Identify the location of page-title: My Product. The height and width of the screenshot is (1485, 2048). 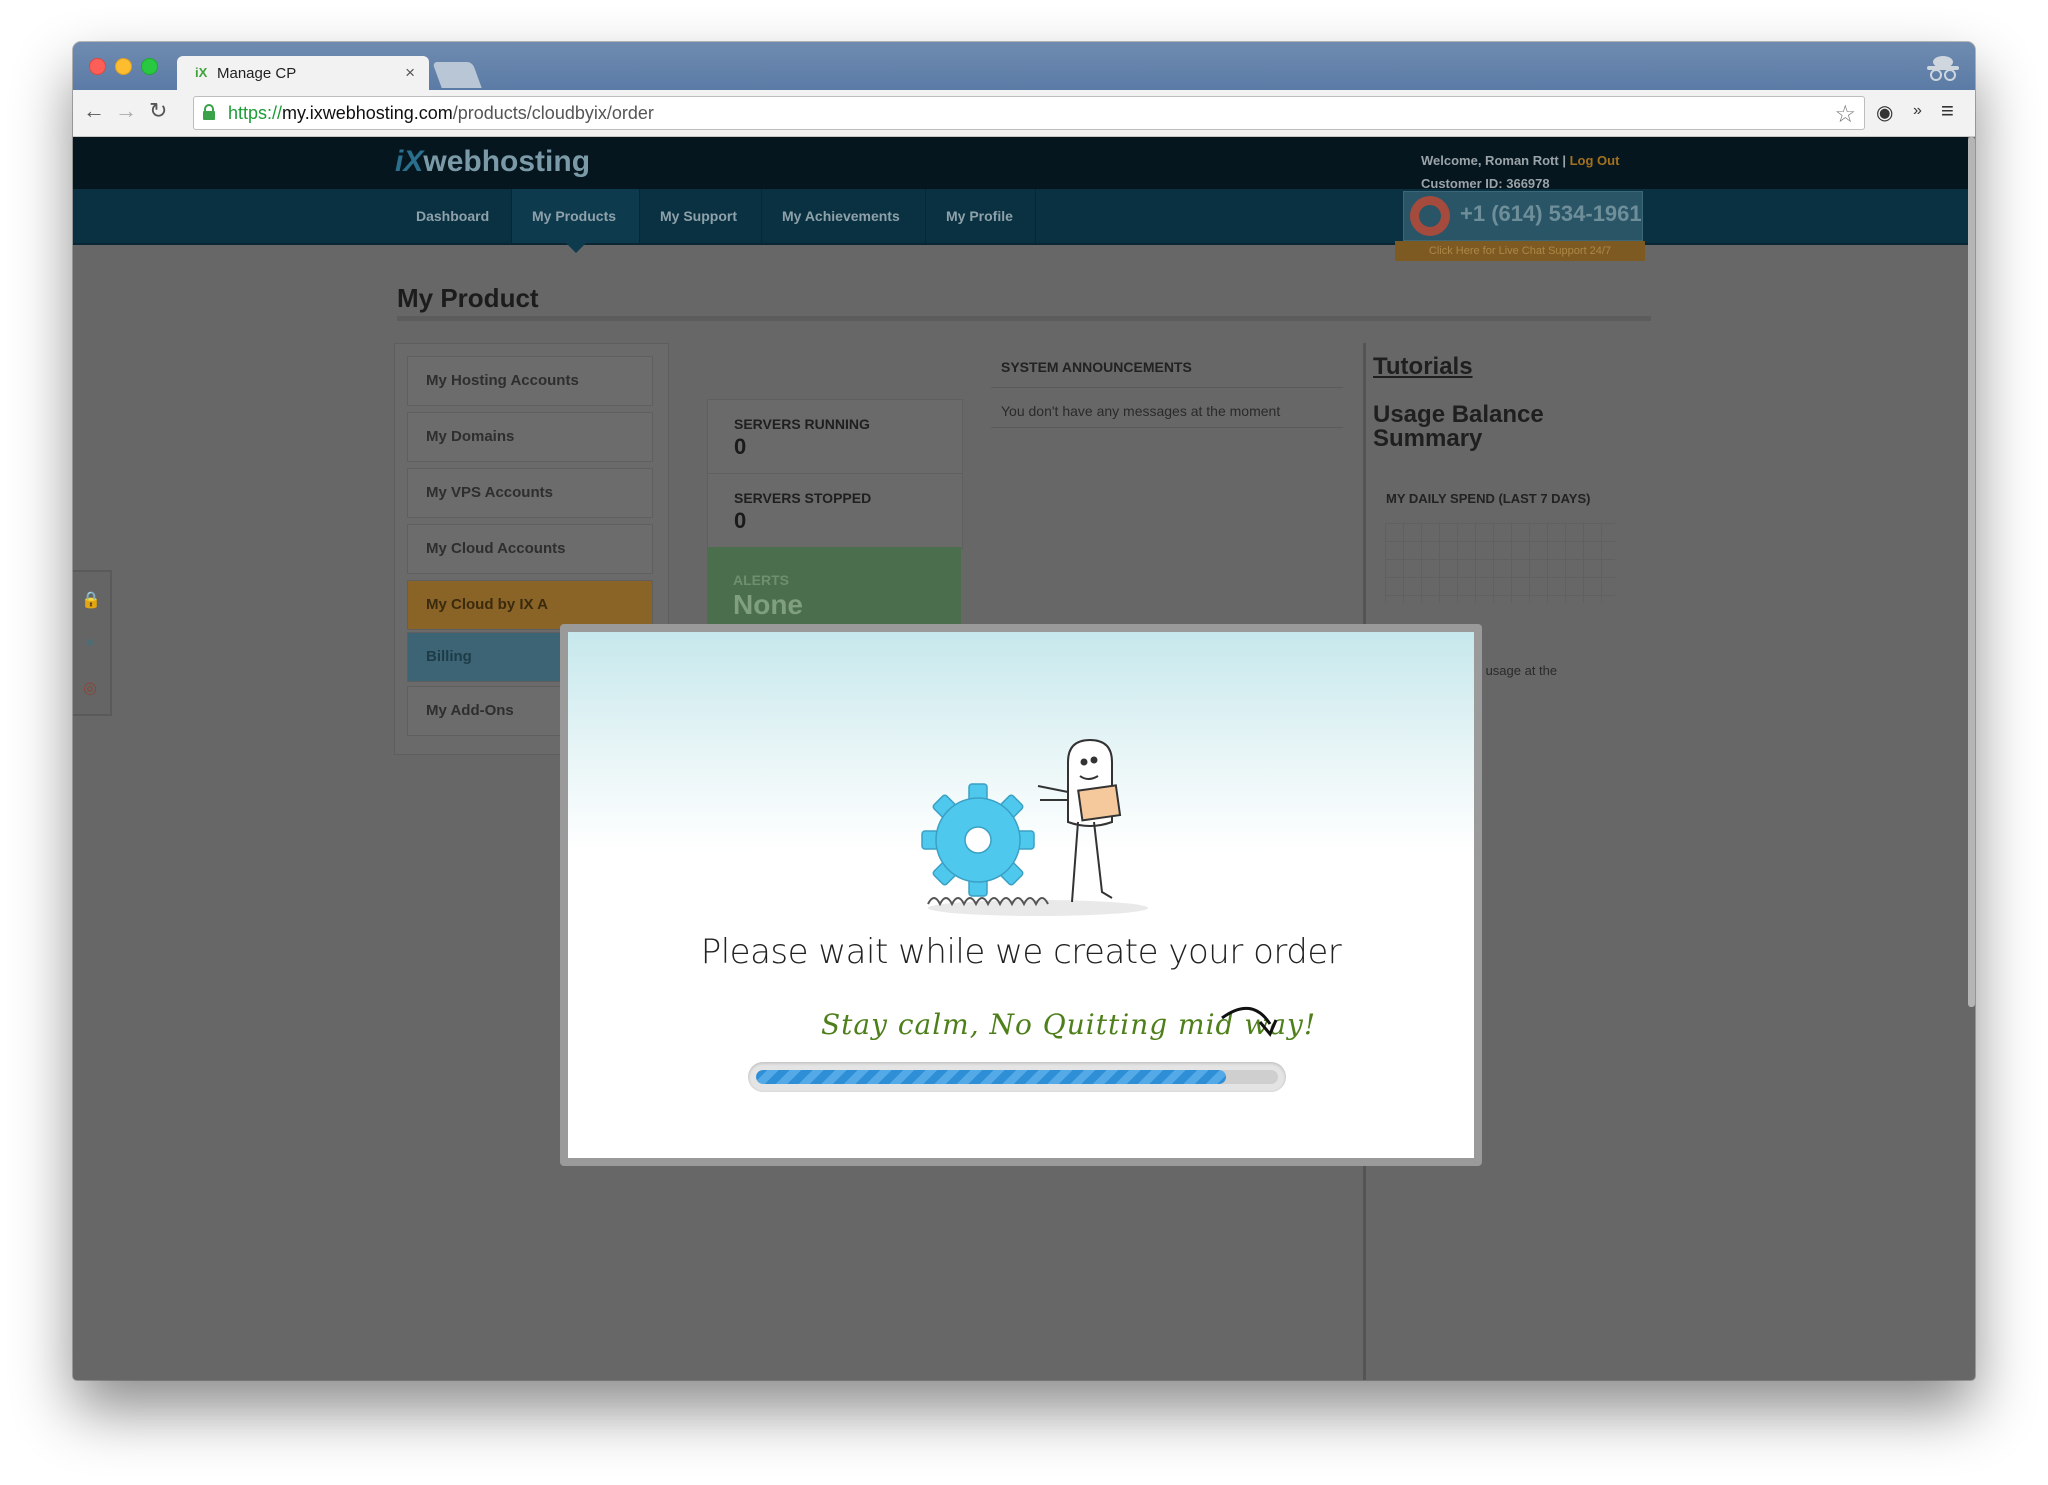
(468, 298).